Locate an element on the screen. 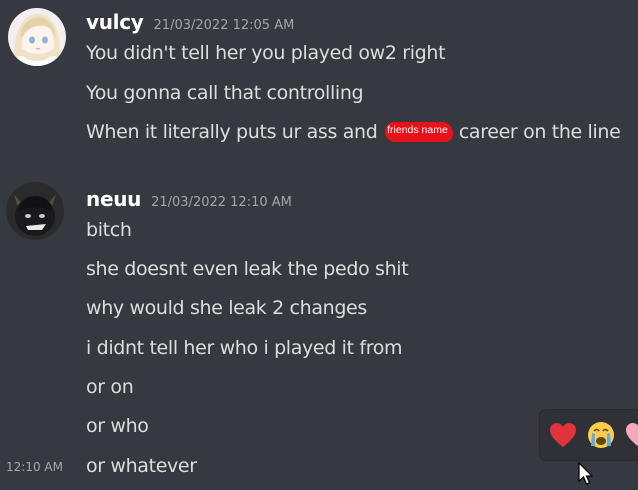  message-line: or who is located at coordinates (117, 426).